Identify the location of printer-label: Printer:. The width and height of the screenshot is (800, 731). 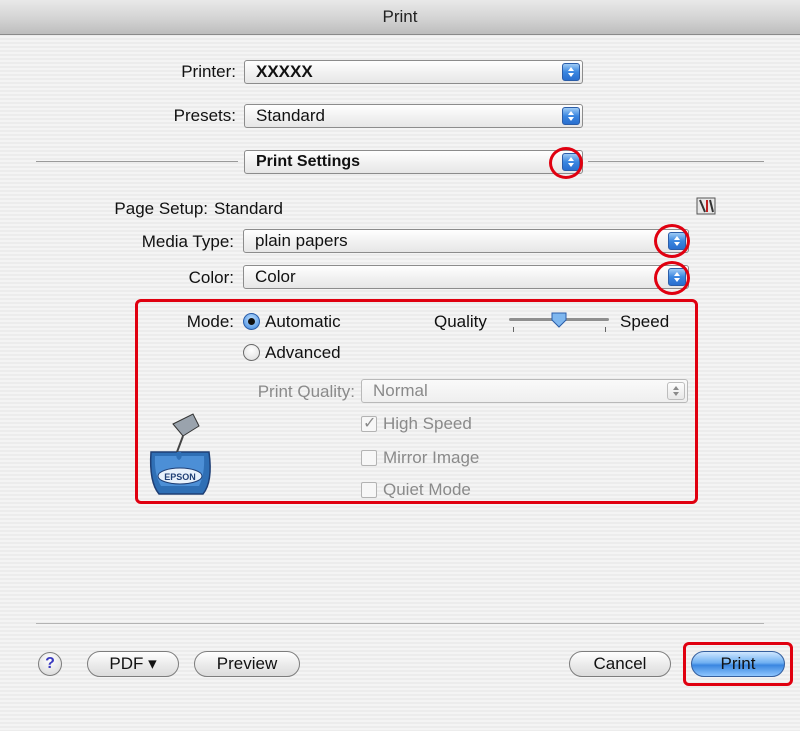
(208, 71).